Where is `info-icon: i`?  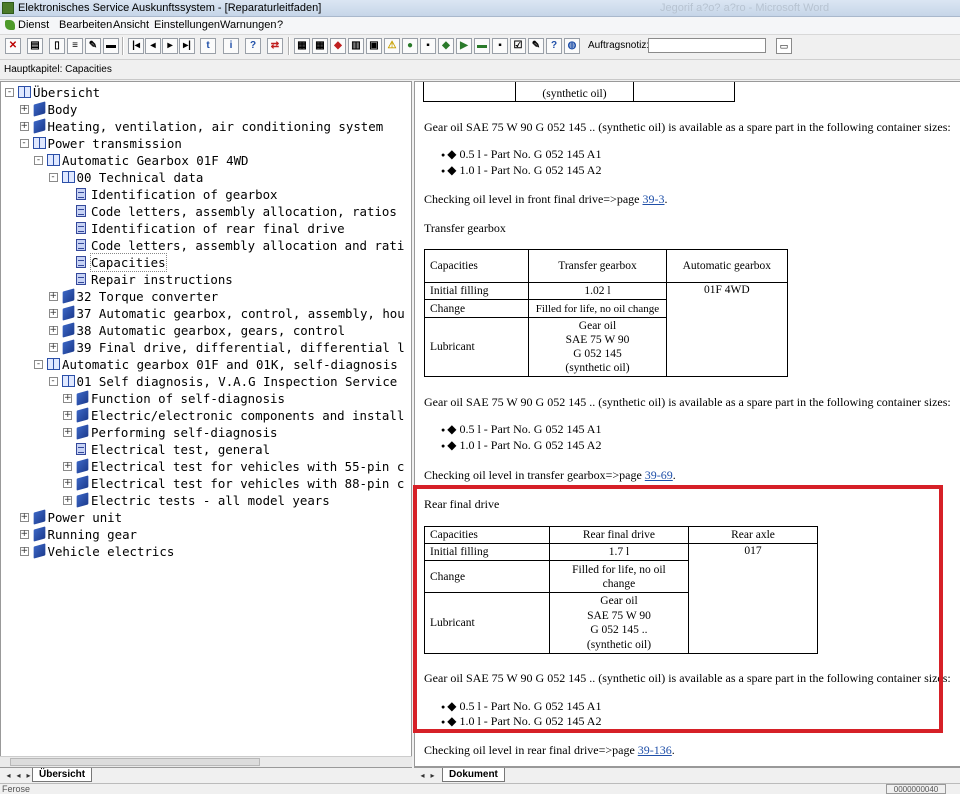
info-icon: i is located at coordinates (231, 46).